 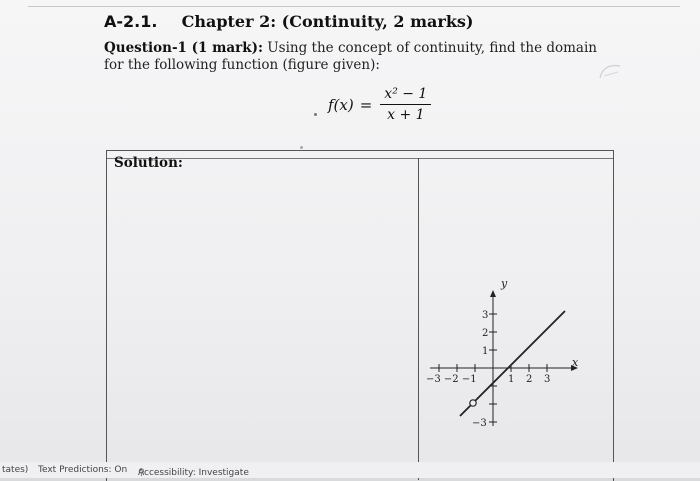 What do you see at coordinates (148, 163) in the screenshot?
I see `solution-label: Solution:` at bounding box center [148, 163].